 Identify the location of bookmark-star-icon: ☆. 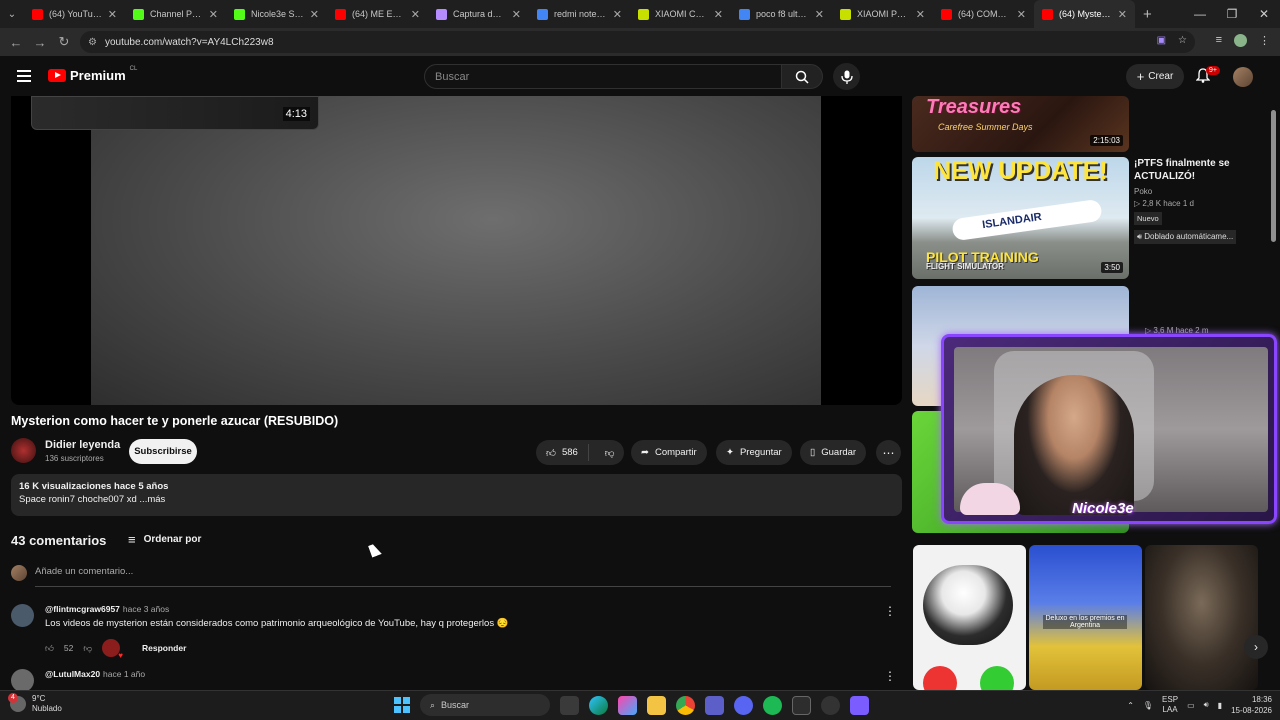
(1182, 40).